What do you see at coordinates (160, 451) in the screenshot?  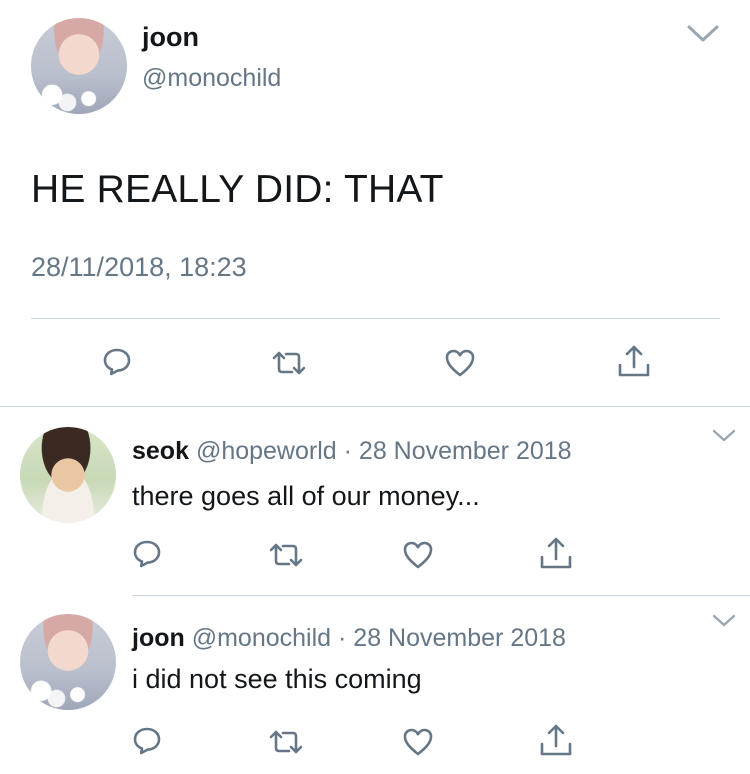 I see `author-name: seok` at bounding box center [160, 451].